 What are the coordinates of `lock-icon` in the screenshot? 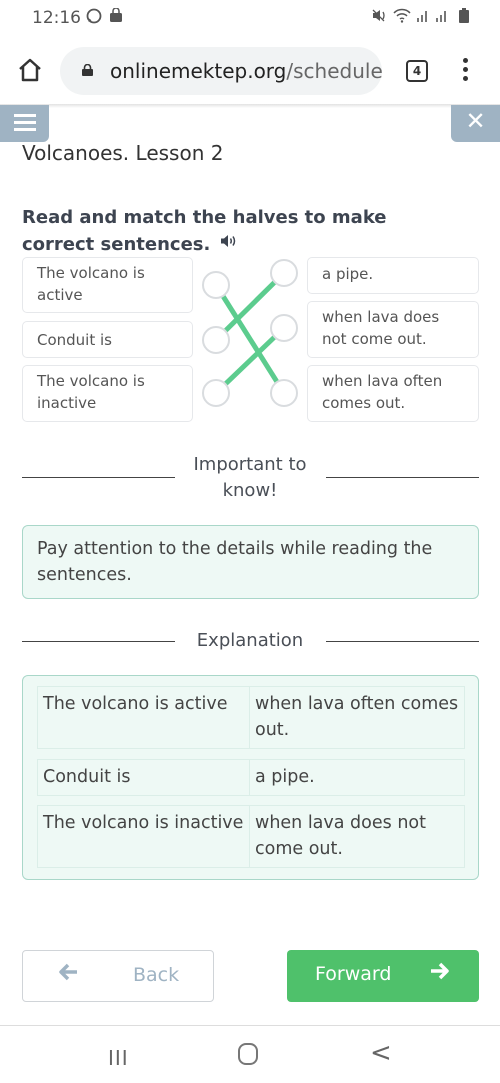 It's located at (87, 70).